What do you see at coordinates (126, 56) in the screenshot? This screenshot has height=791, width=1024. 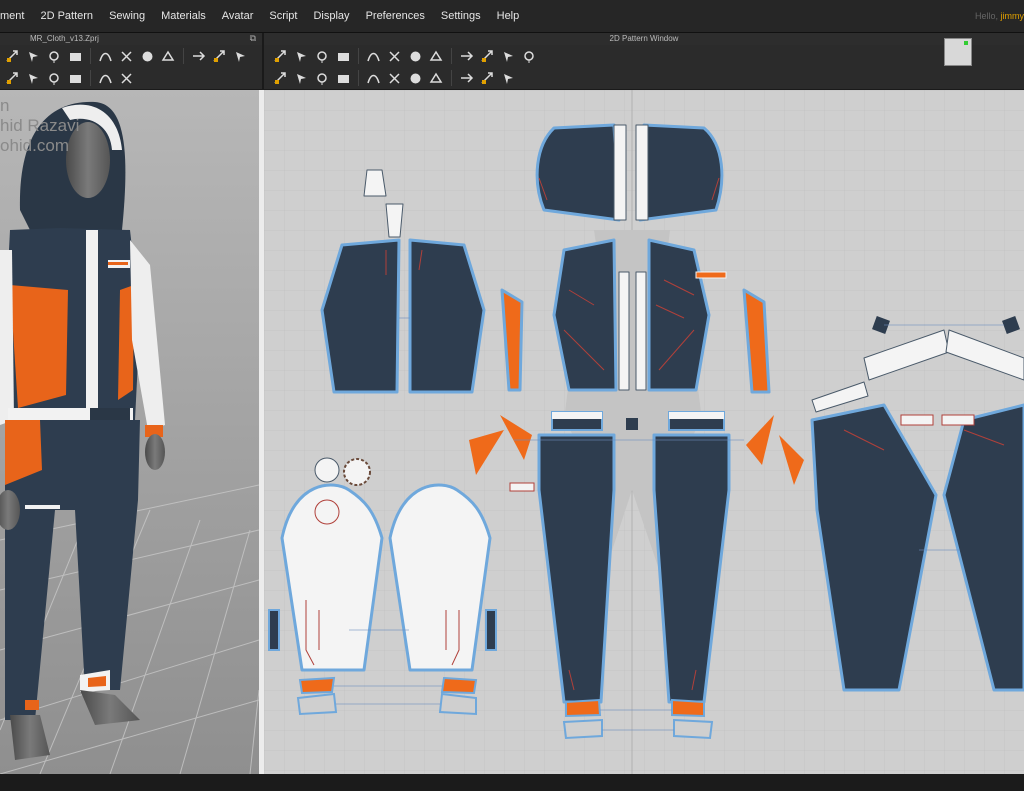 I see `tack-icon` at bounding box center [126, 56].